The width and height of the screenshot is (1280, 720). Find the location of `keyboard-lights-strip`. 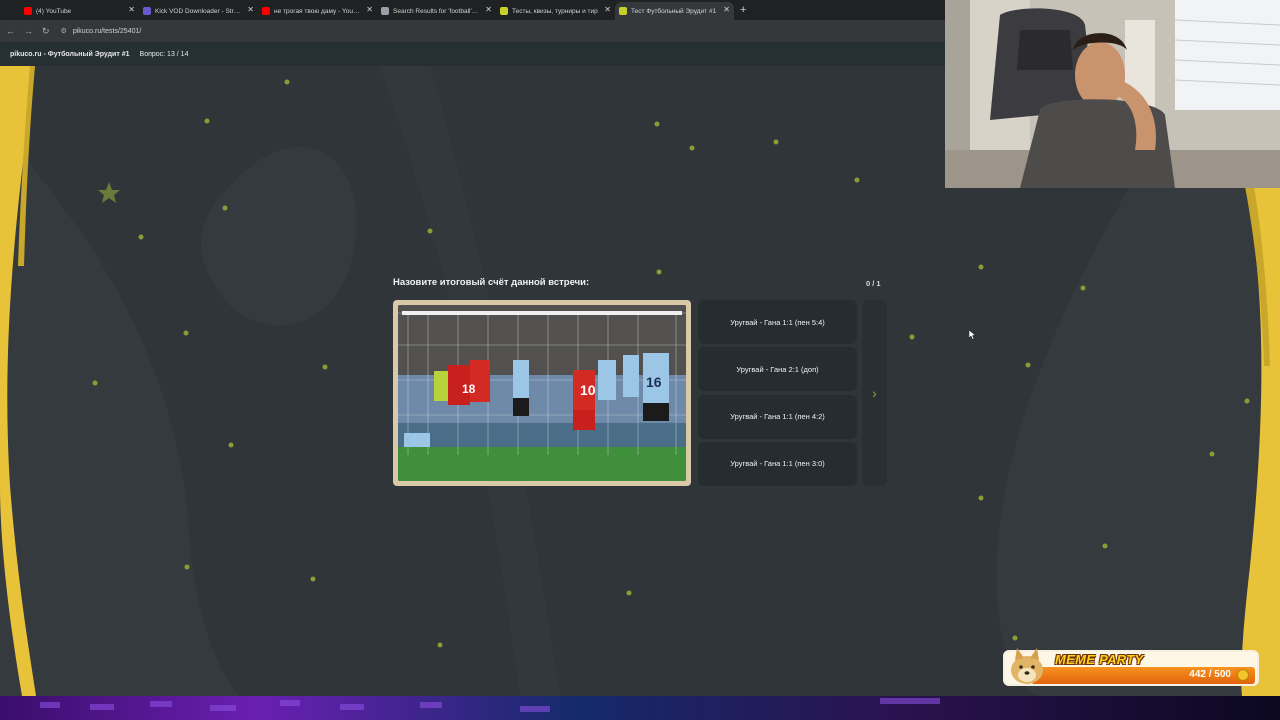

keyboard-lights-strip is located at coordinates (640, 708).